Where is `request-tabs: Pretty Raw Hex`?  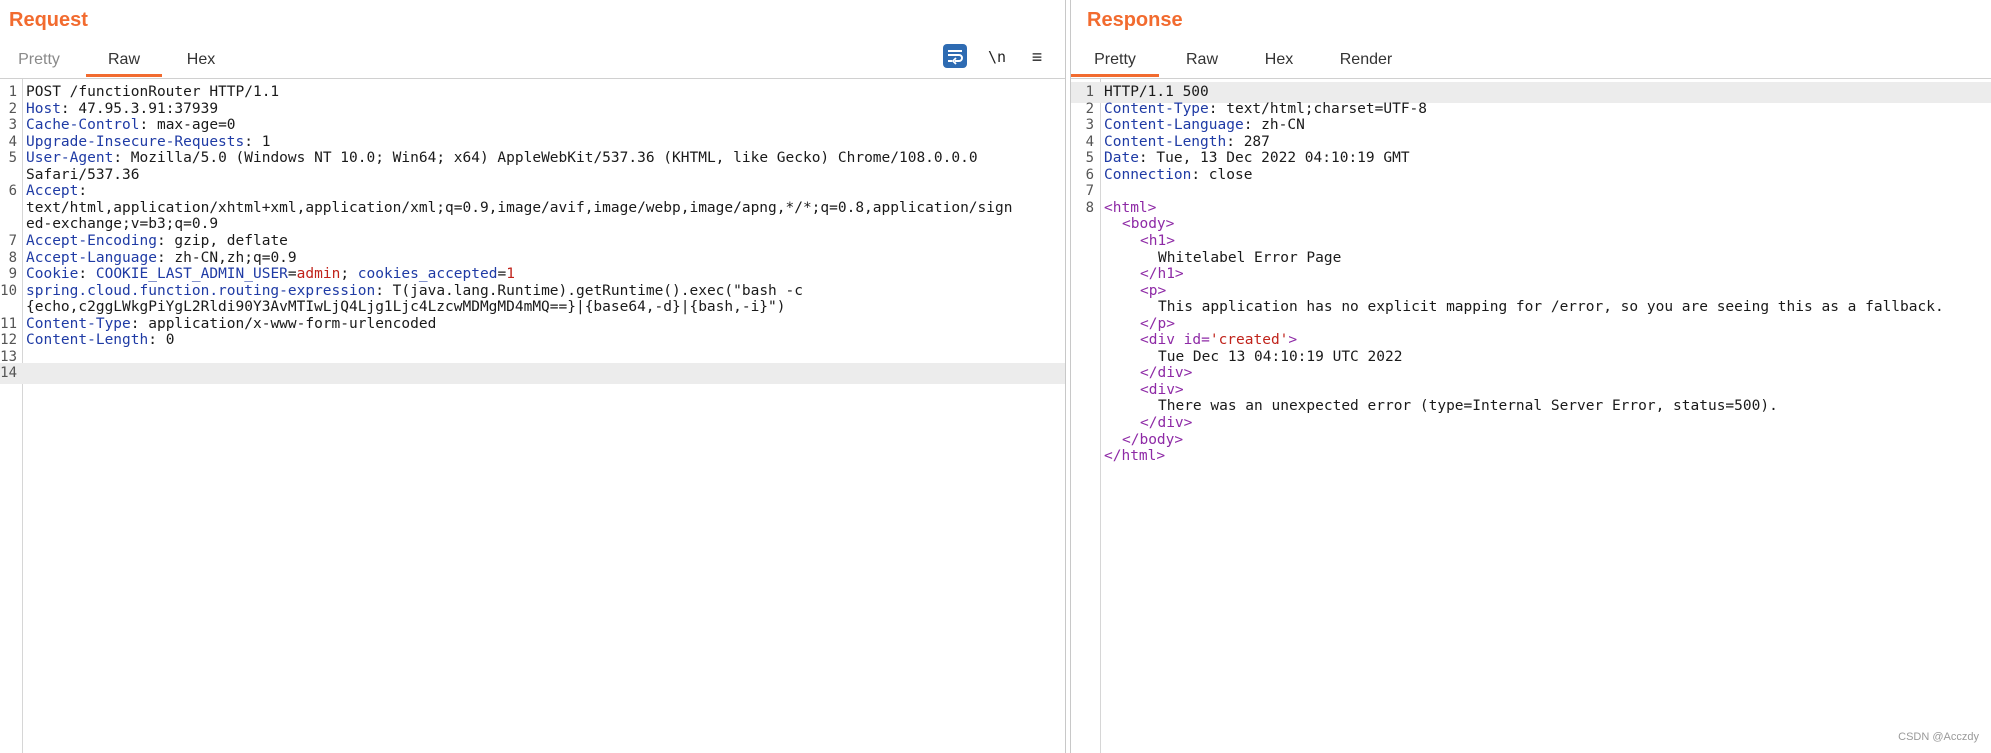
request-tabs: Pretty Raw Hex is located at coordinates (532, 62).